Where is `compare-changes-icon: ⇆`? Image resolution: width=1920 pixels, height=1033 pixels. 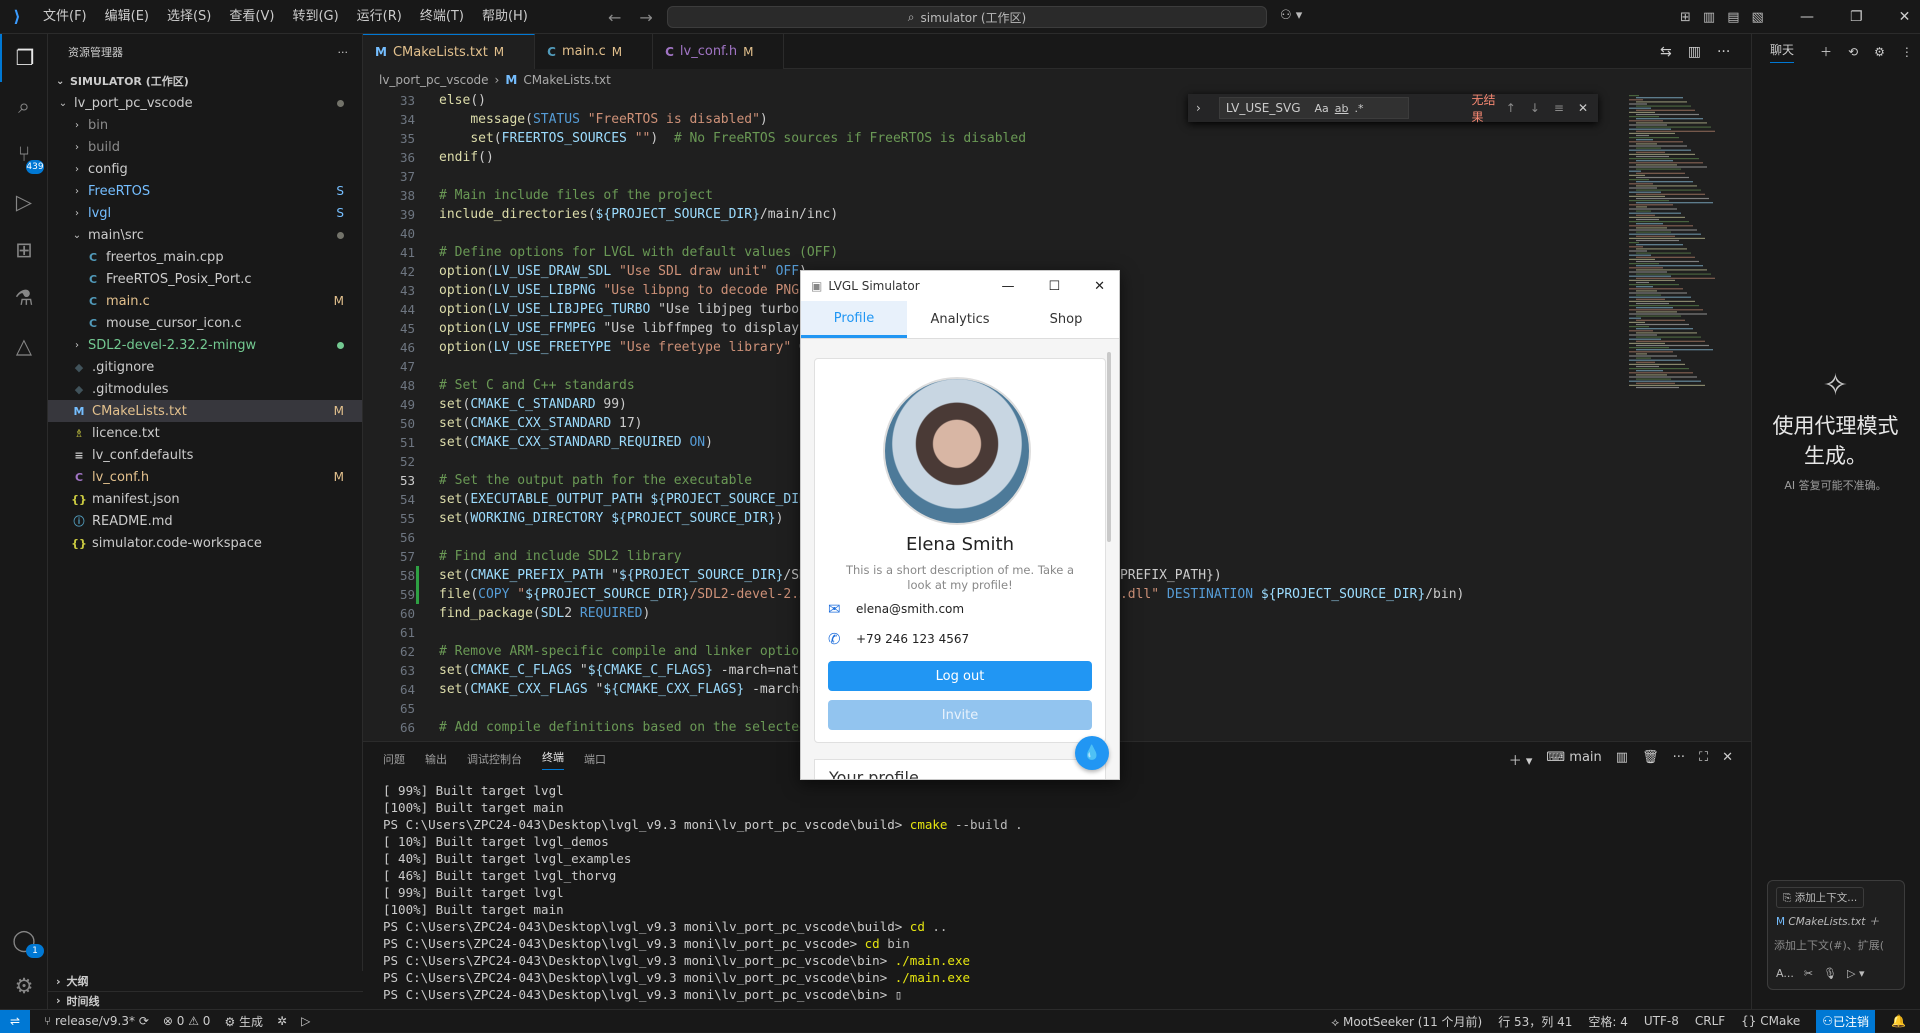
compare-changes-icon: ⇆ is located at coordinates (1666, 52).